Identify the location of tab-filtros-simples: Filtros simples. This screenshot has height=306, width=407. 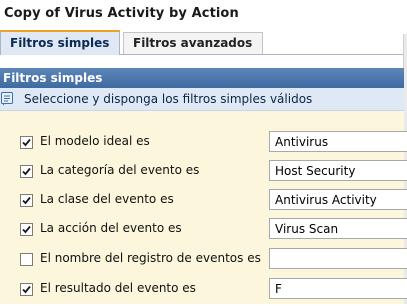
(60, 42).